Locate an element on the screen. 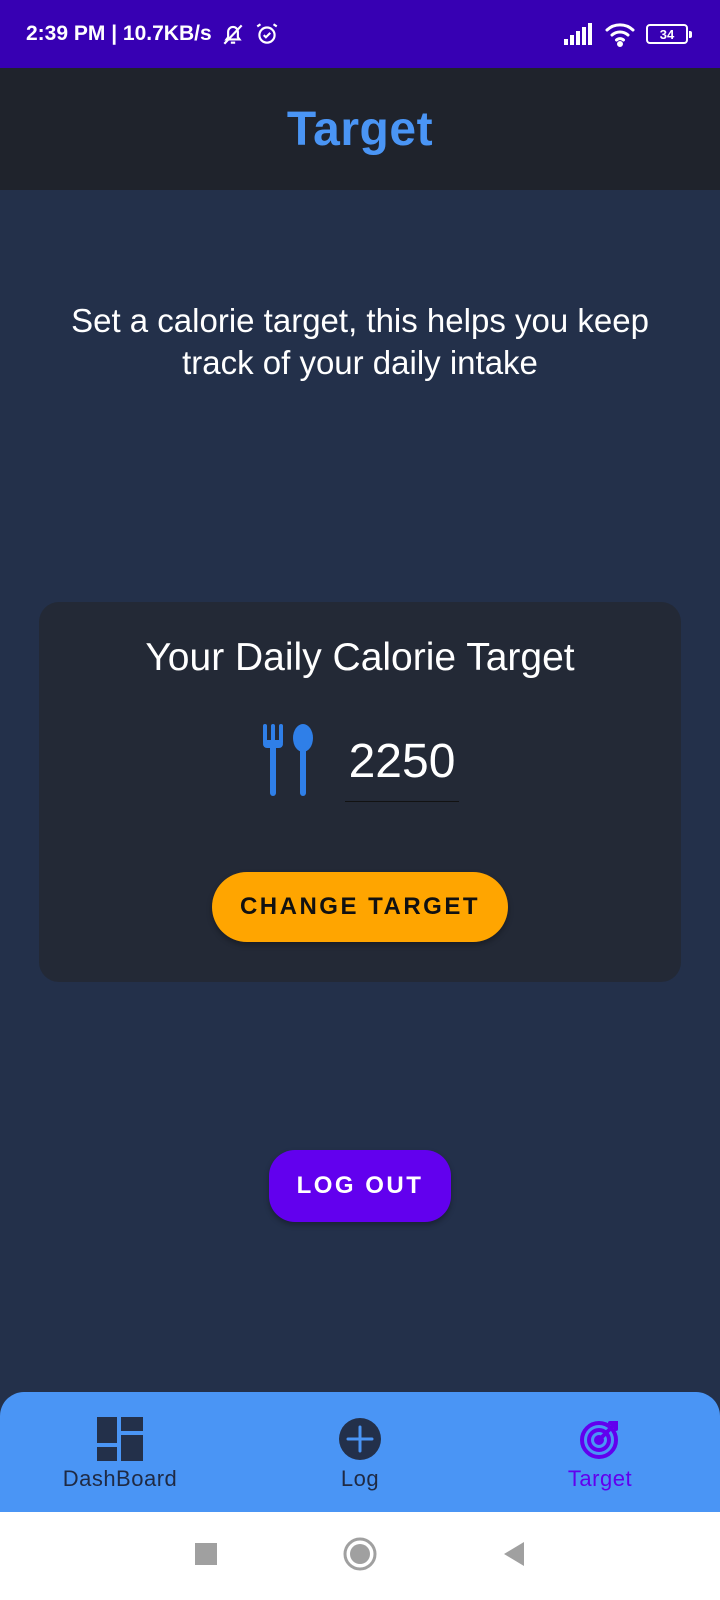  calorie-target-input: 2250 is located at coordinates (402, 762).